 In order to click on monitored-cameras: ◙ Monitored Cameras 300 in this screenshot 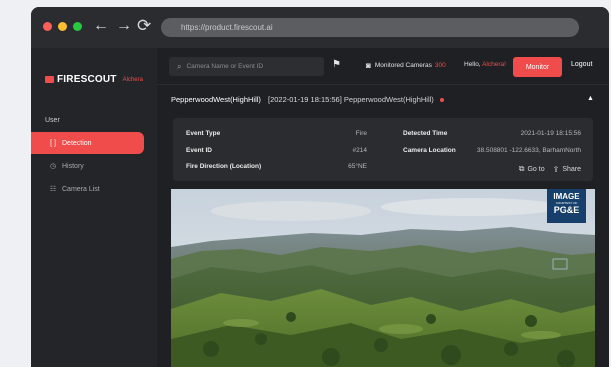, I will do `click(406, 65)`.